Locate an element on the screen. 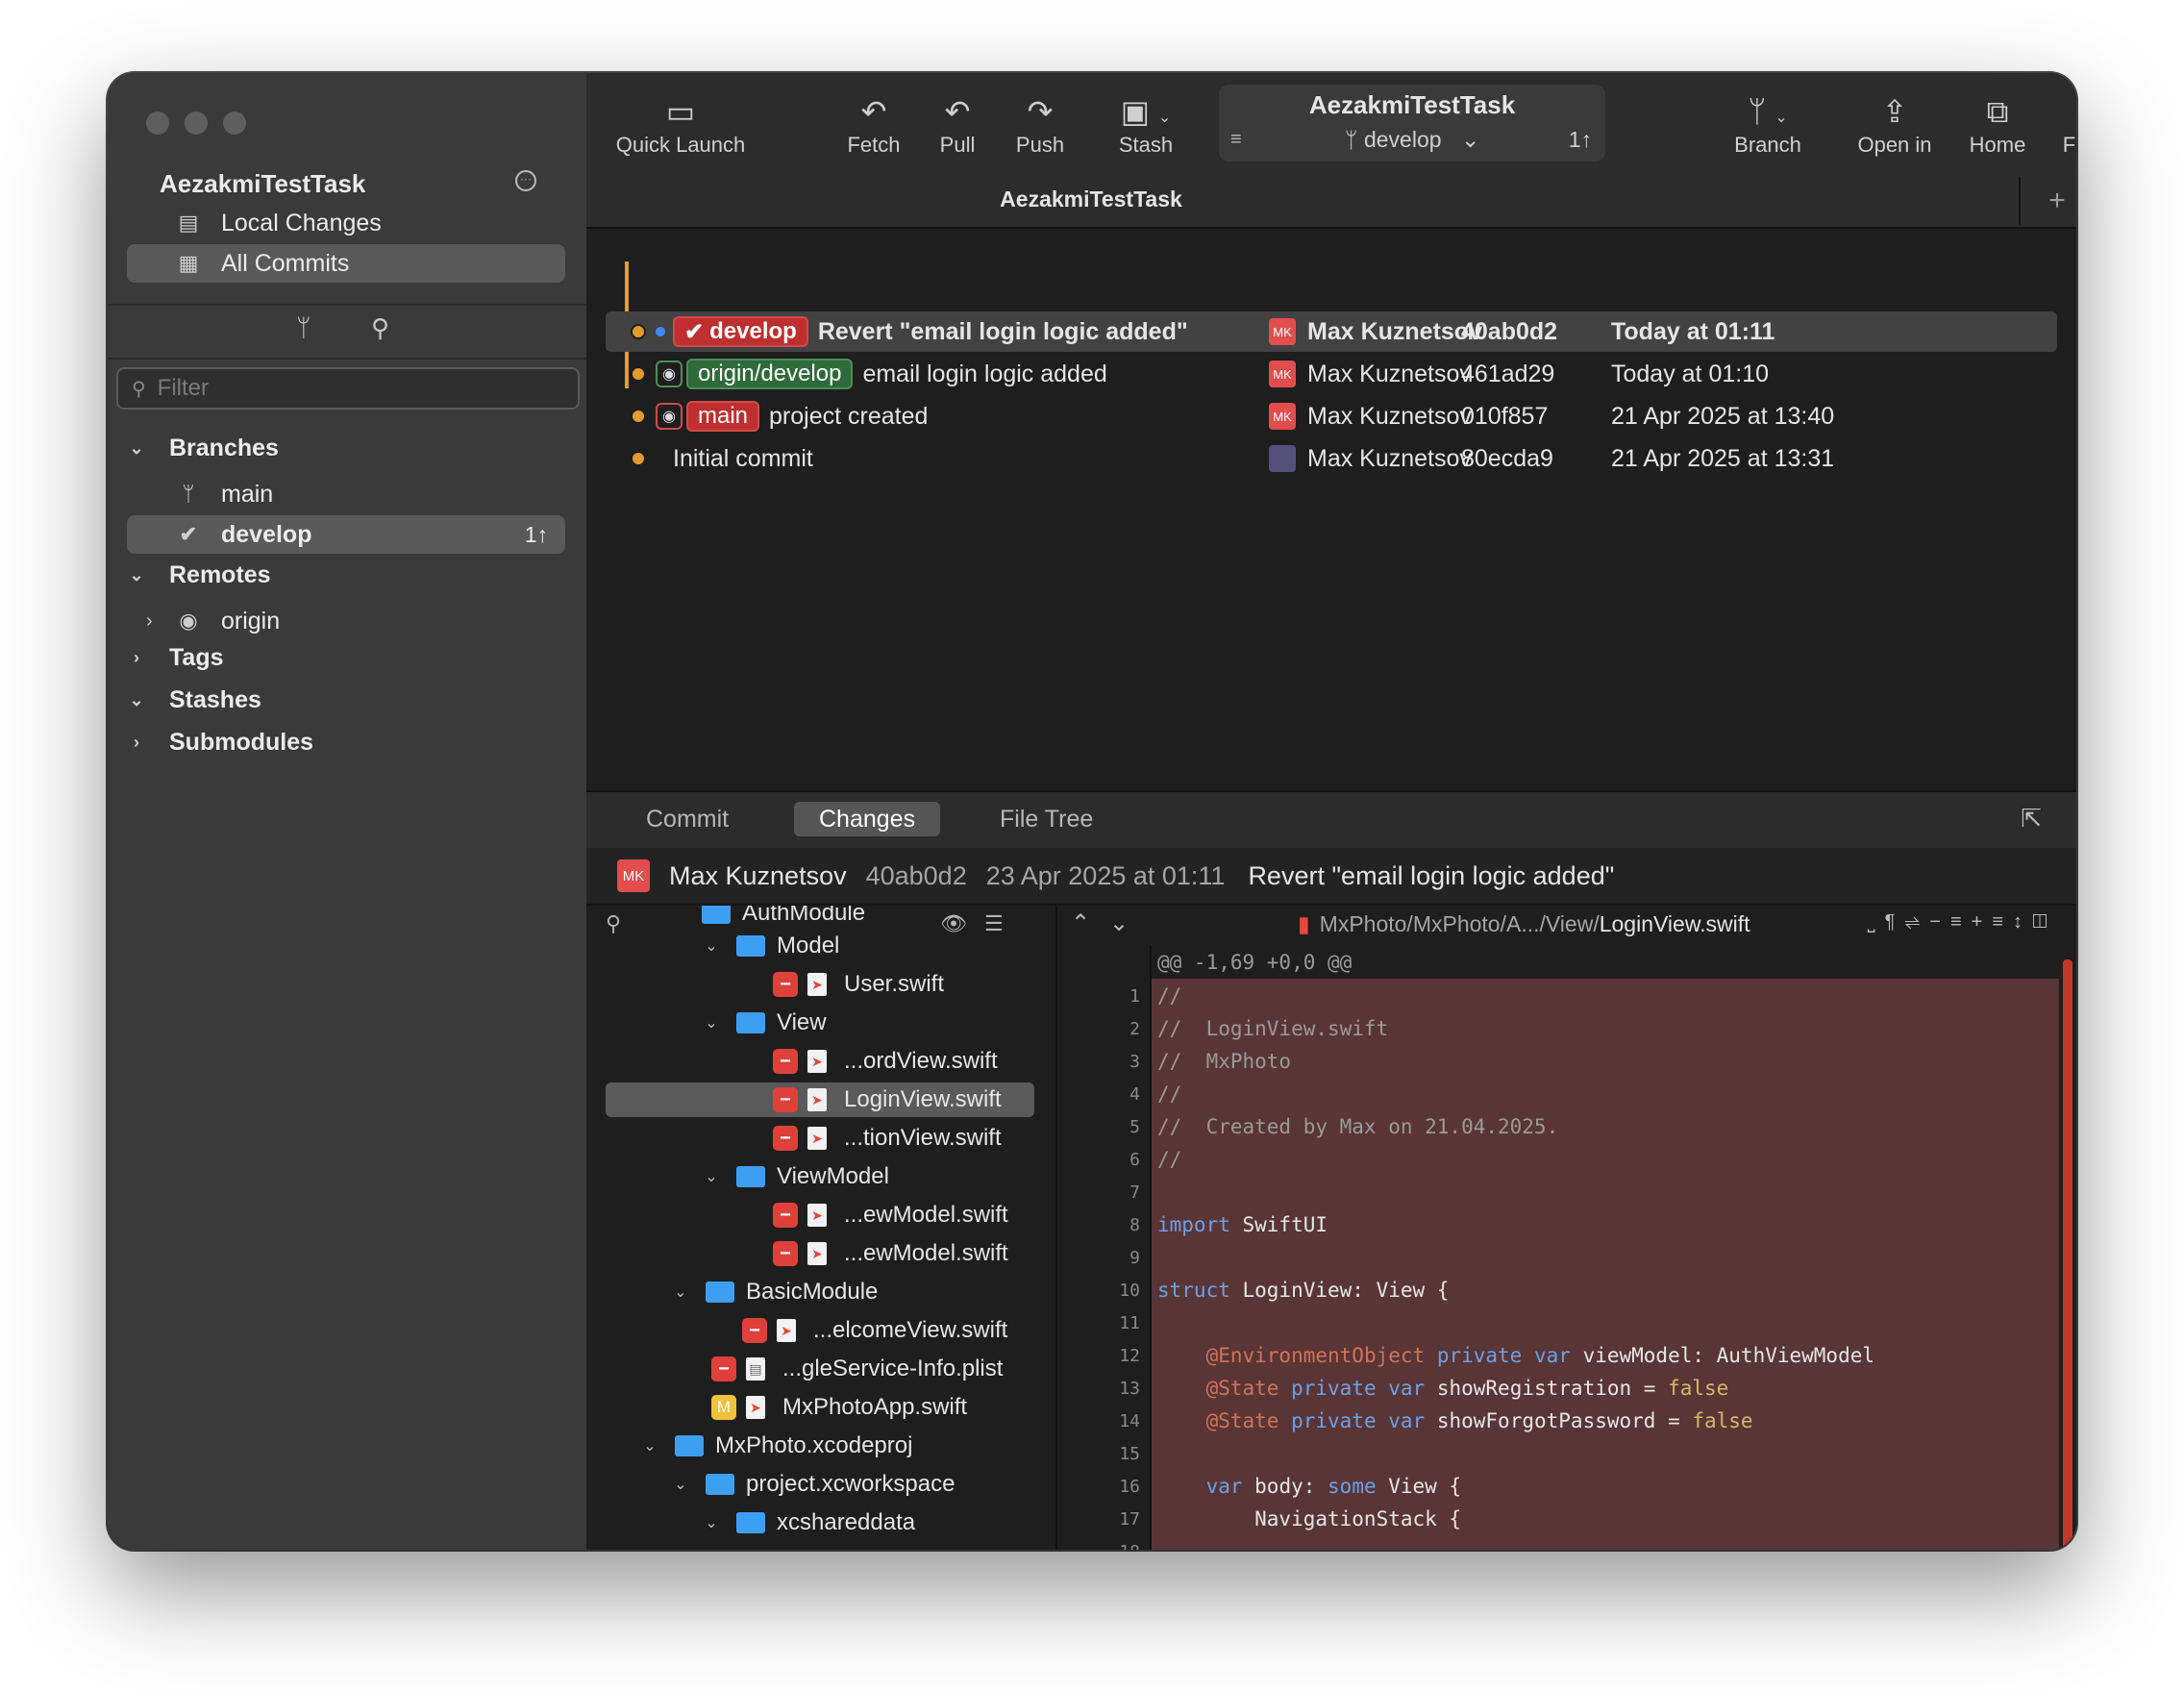 This screenshot has width=2184, height=1692. github-icon: ◉ is located at coordinates (669, 416).